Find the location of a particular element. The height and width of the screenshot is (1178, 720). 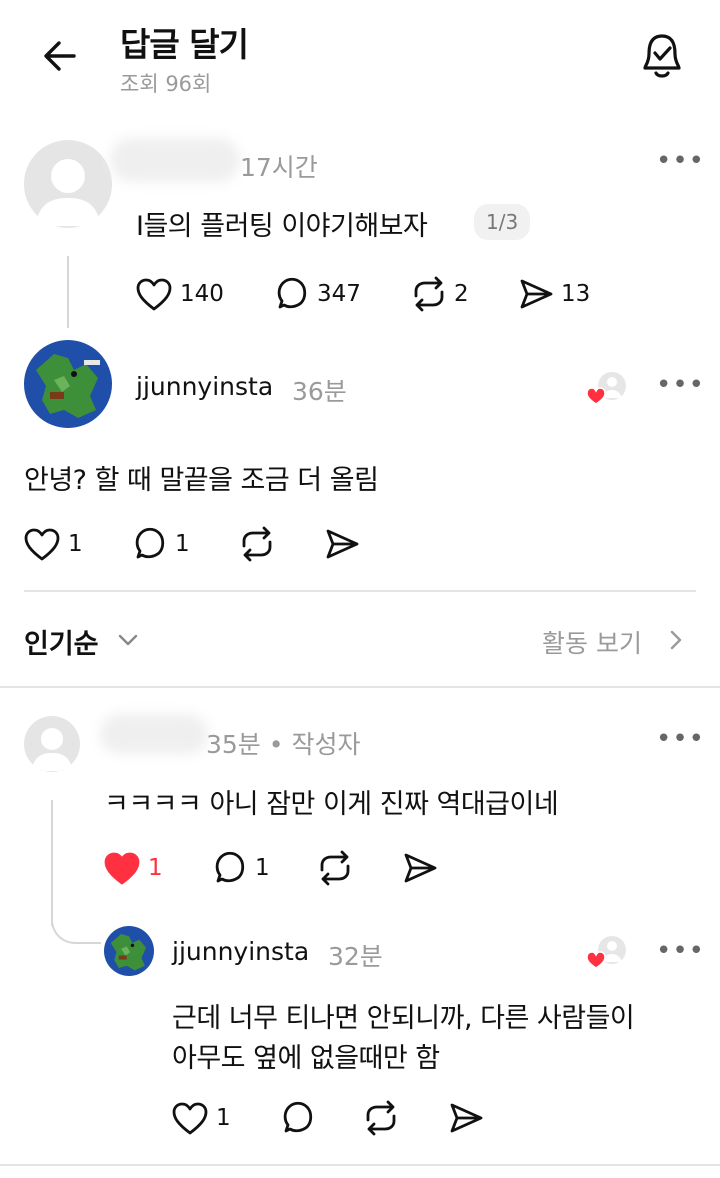

activity-link: 활동 보기 is located at coordinates (592, 642).